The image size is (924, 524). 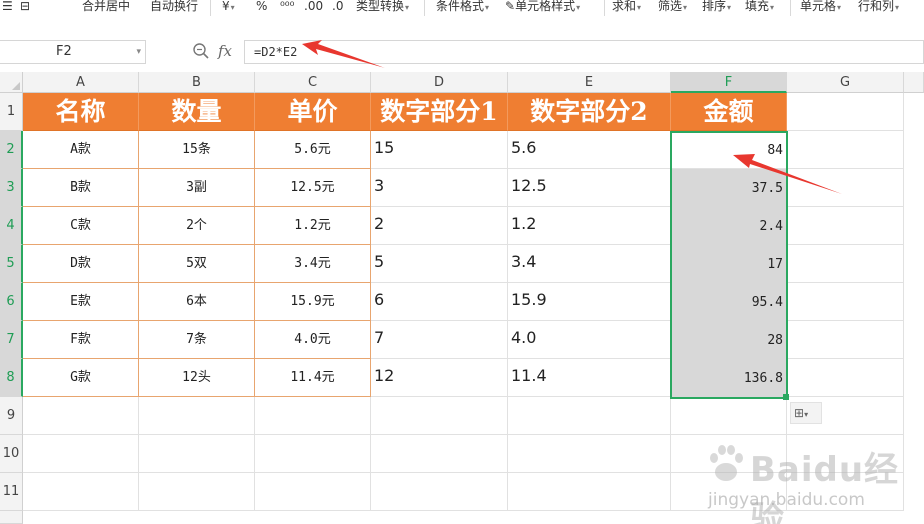 What do you see at coordinates (729, 188) in the screenshot?
I see `cell-amount: 37.5` at bounding box center [729, 188].